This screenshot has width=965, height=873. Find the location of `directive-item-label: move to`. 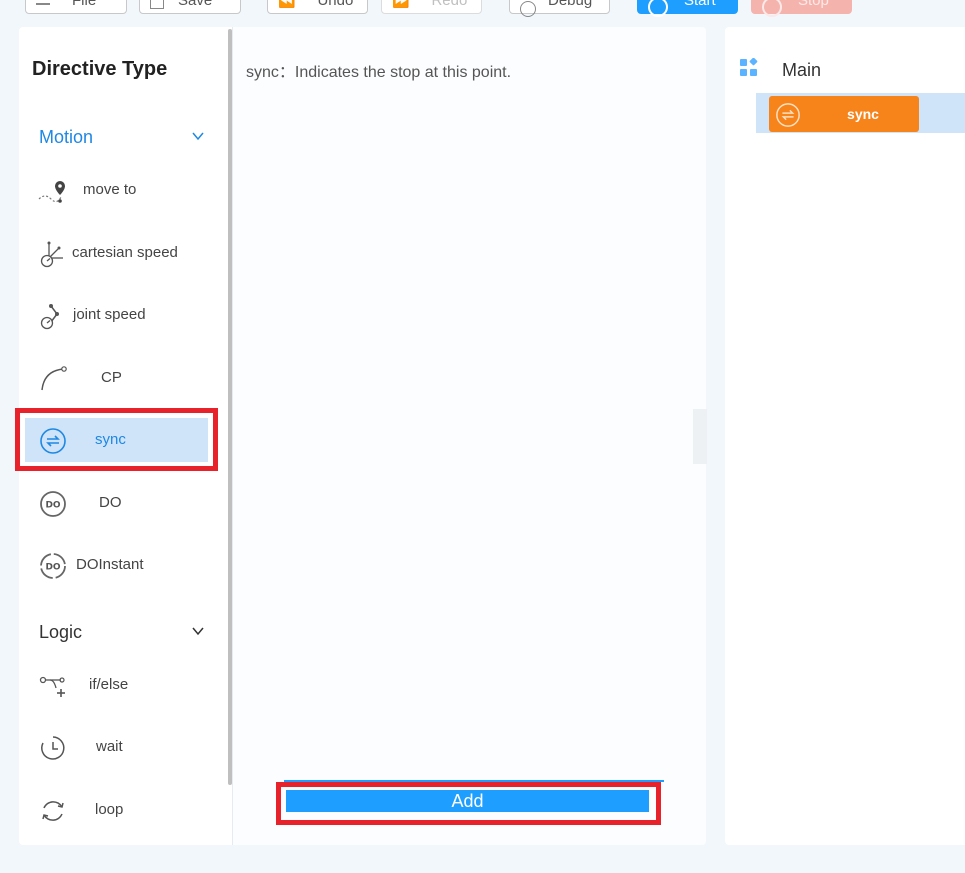

directive-item-label: move to is located at coordinates (110, 189).